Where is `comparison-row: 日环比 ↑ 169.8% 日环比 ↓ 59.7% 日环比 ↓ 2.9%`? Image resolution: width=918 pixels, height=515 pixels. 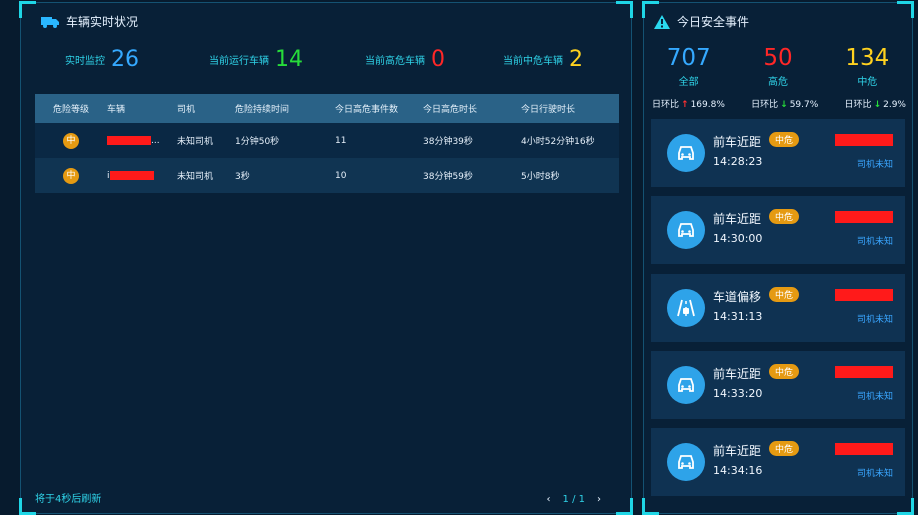 comparison-row: 日环比 ↑ 169.8% 日环比 ↓ 59.7% 日环比 ↓ 2.9% is located at coordinates (779, 103).